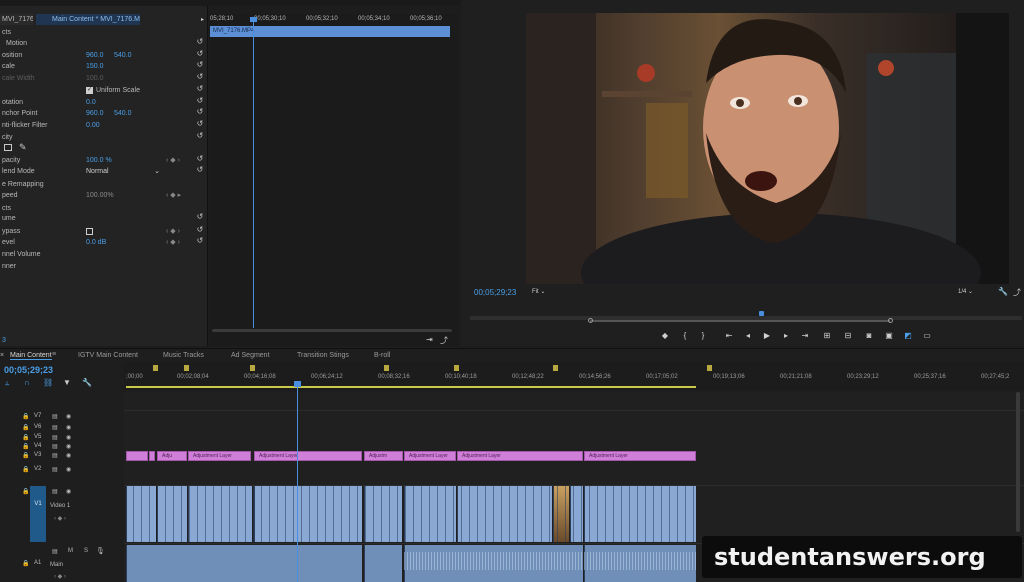  Describe the element at coordinates (104, 195) in the screenshot. I see `speed-row: peed 100.00% ‹ ◆ ▸` at that location.